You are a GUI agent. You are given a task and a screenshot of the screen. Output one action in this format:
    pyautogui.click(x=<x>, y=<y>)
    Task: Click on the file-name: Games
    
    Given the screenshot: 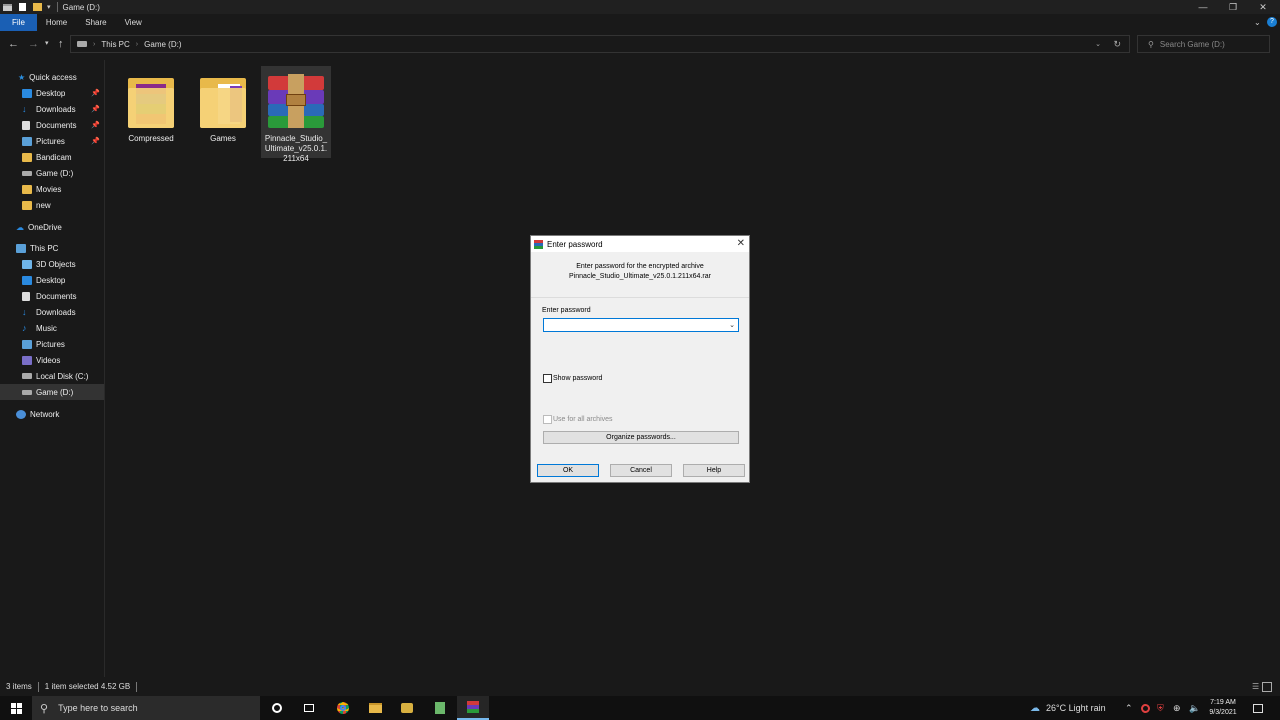 What is the action you would take?
    pyautogui.click(x=223, y=138)
    